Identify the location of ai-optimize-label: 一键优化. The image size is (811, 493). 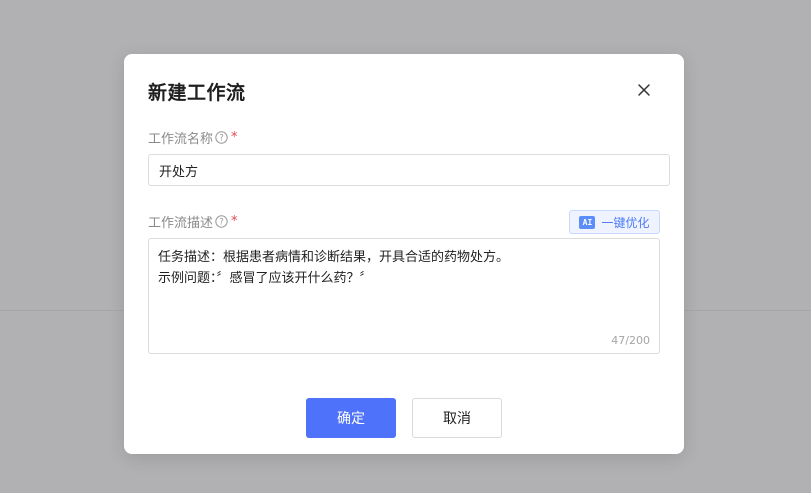
(625, 222).